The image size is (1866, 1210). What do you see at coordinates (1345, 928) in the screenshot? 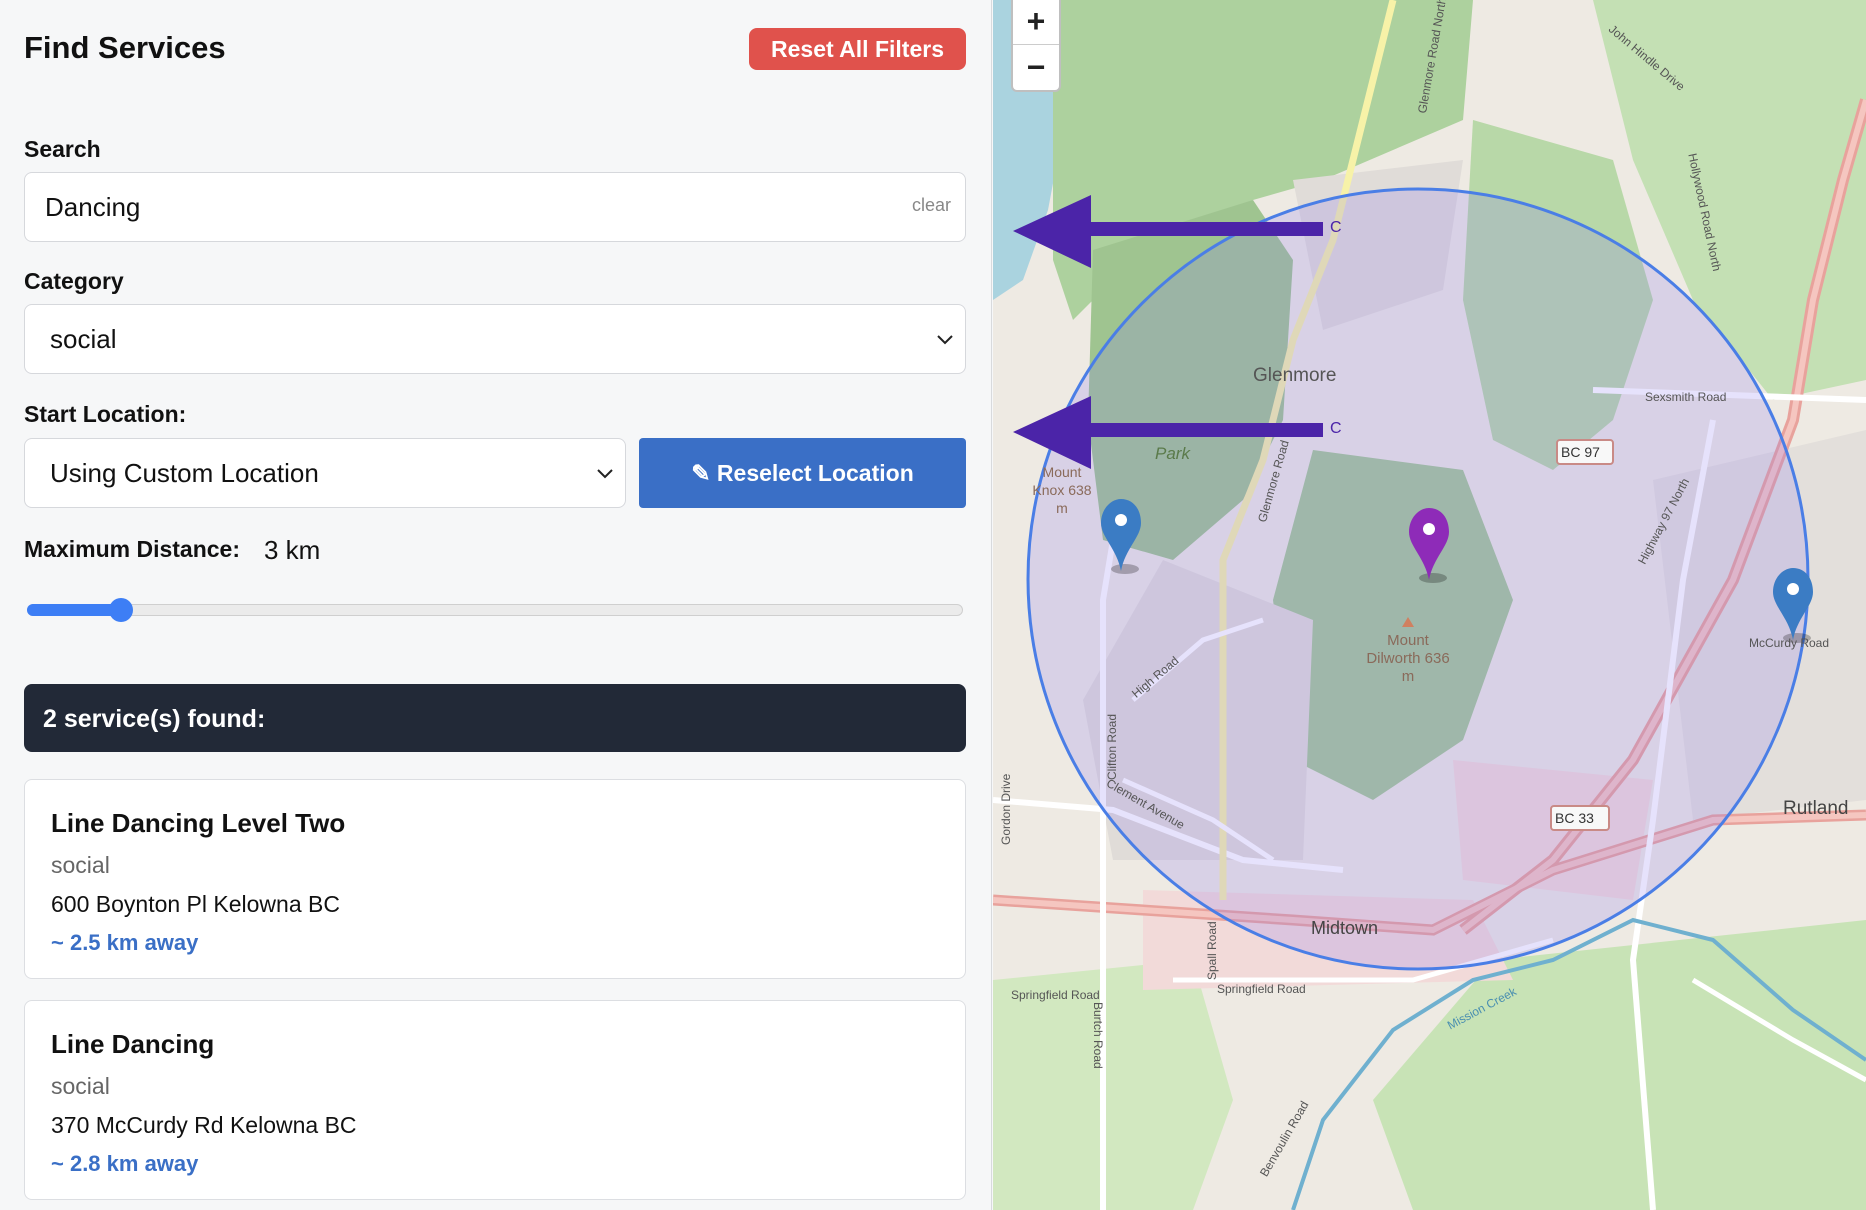
I see `map-label-midtown: Midtown` at bounding box center [1345, 928].